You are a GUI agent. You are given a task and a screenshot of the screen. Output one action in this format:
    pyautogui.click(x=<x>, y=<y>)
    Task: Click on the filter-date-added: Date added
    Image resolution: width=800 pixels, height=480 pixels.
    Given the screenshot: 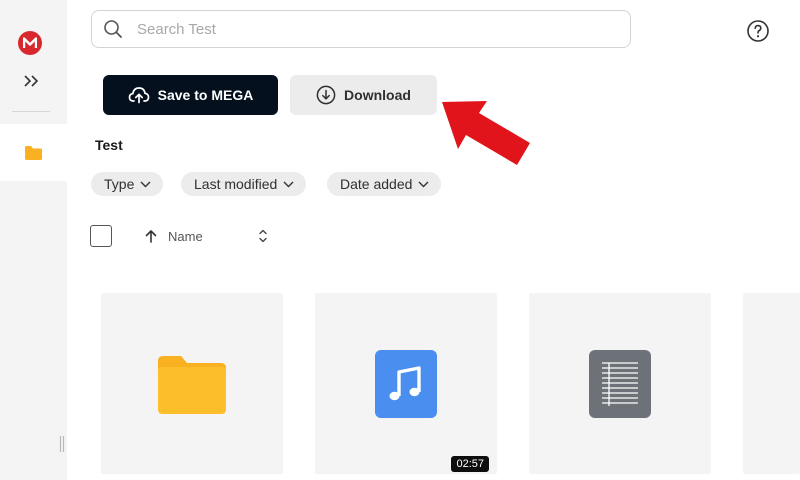 What is the action you would take?
    pyautogui.click(x=384, y=184)
    